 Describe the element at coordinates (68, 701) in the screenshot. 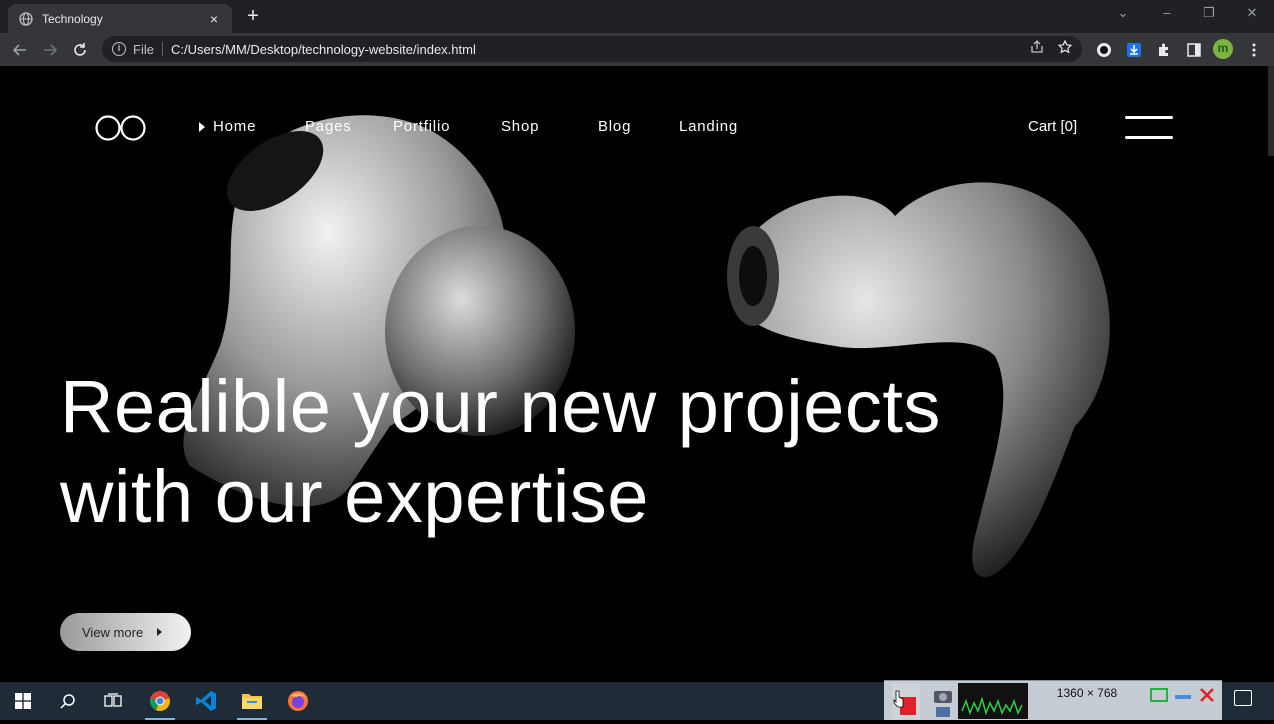

I see `search-icon` at that location.